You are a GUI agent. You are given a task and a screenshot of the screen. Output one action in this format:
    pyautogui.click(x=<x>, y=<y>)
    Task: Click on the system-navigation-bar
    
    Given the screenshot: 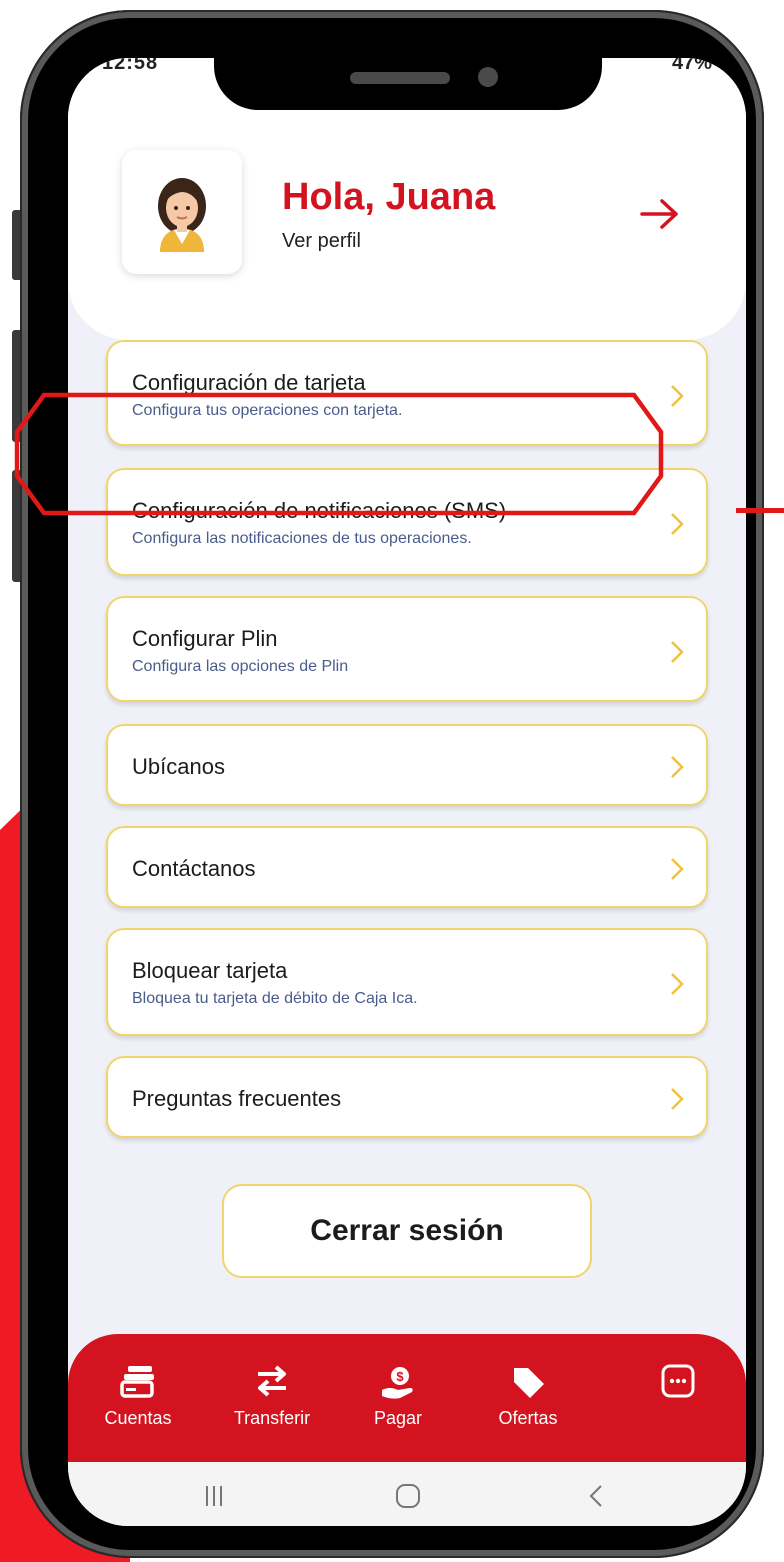 What is the action you would take?
    pyautogui.click(x=407, y=1494)
    